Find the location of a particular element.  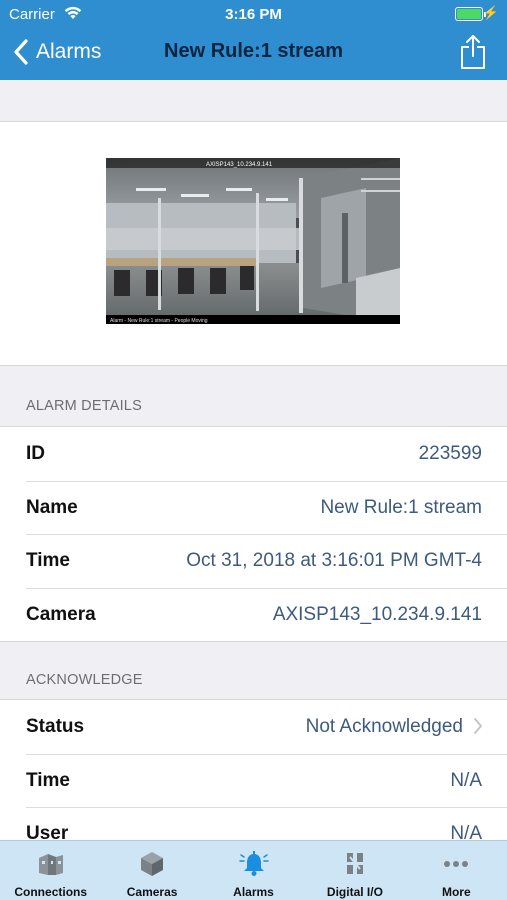

battery-icon is located at coordinates (470, 14).